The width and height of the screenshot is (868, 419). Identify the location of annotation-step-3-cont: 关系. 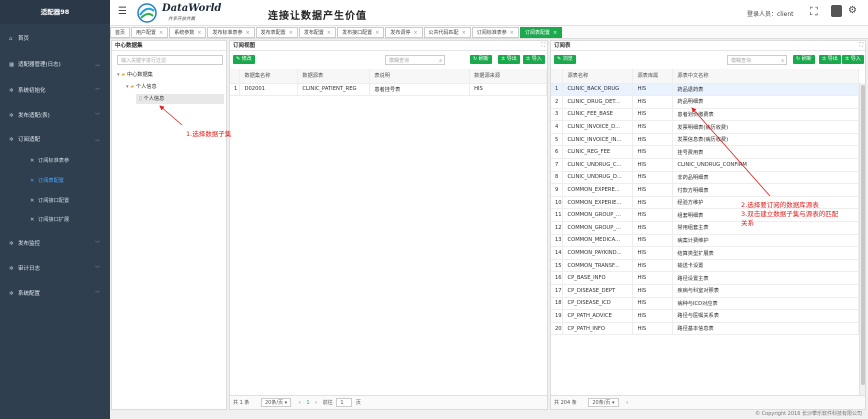
(747, 223).